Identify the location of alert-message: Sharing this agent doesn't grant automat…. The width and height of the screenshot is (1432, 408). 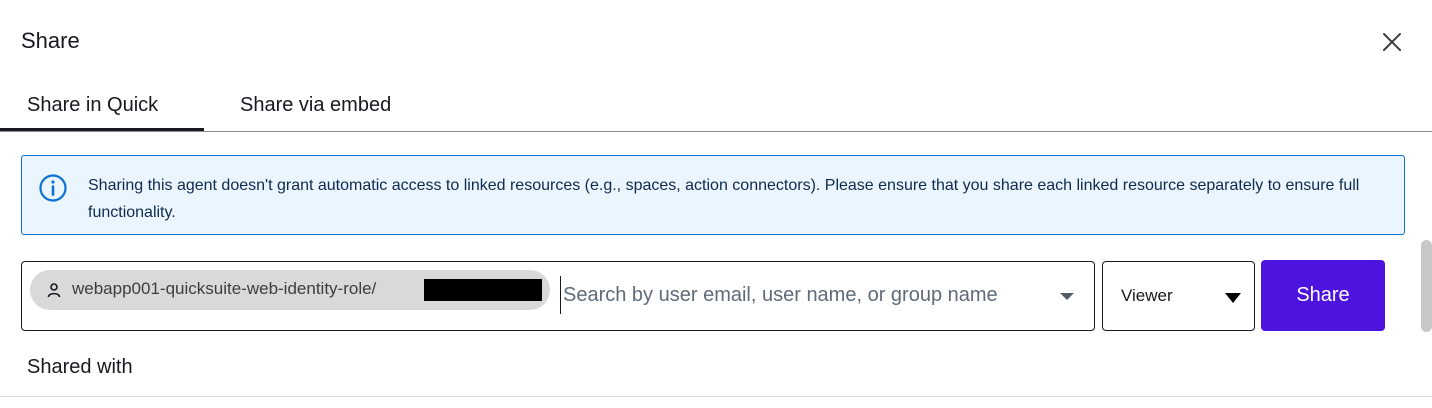
(724, 199).